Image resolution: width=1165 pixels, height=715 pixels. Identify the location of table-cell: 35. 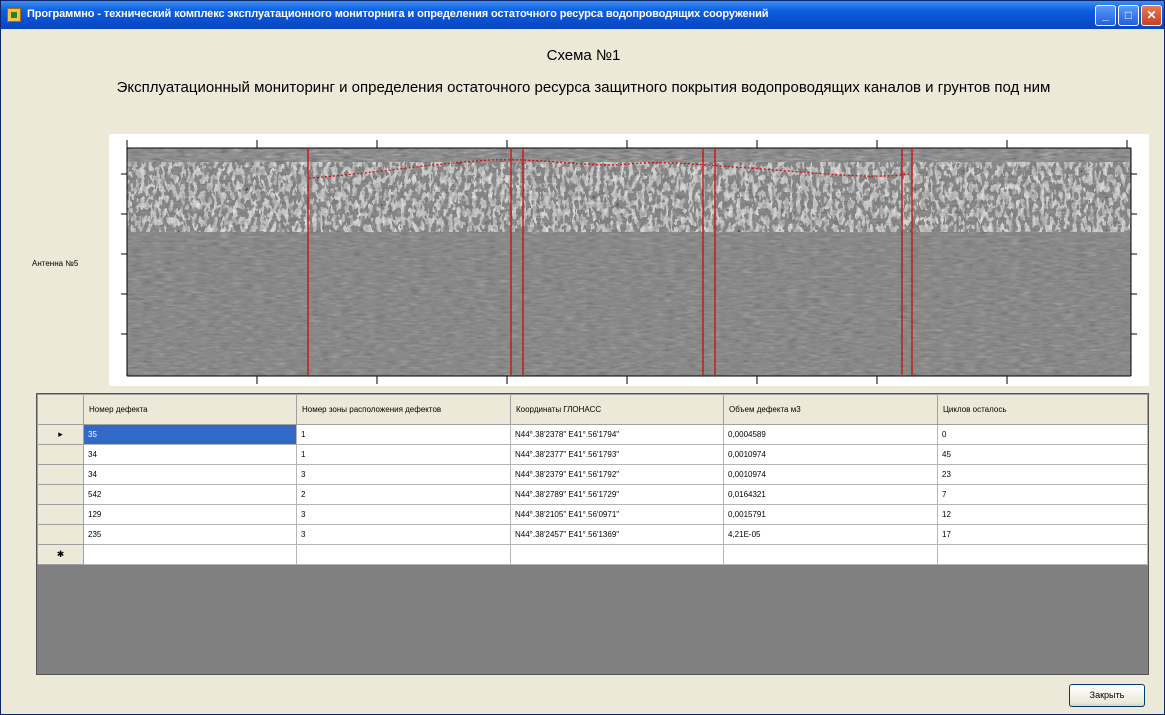
(190, 434).